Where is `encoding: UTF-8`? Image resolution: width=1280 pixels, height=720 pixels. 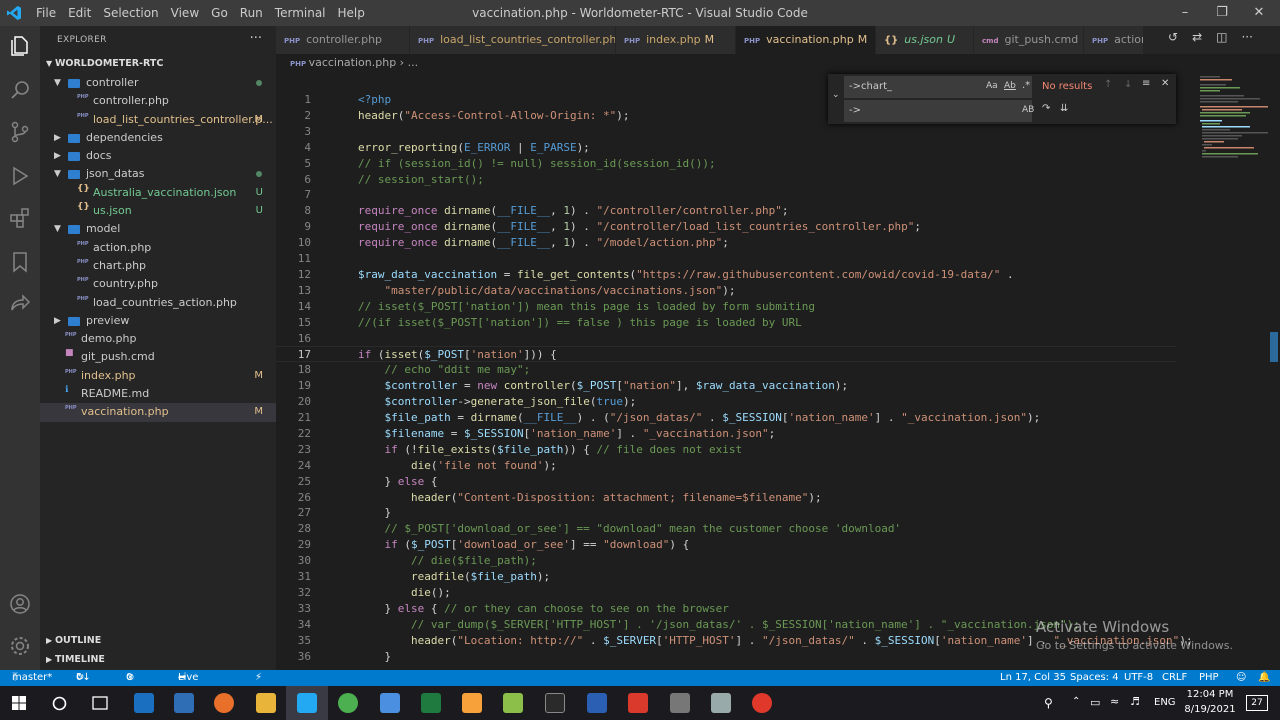 encoding: UTF-8 is located at coordinates (1138, 678).